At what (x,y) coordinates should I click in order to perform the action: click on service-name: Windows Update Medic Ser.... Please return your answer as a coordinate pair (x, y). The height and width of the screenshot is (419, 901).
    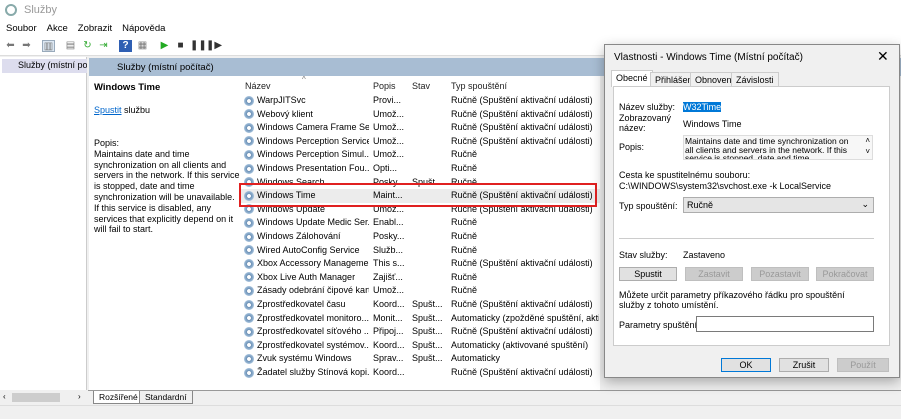
    Looking at the image, I should click on (313, 222).